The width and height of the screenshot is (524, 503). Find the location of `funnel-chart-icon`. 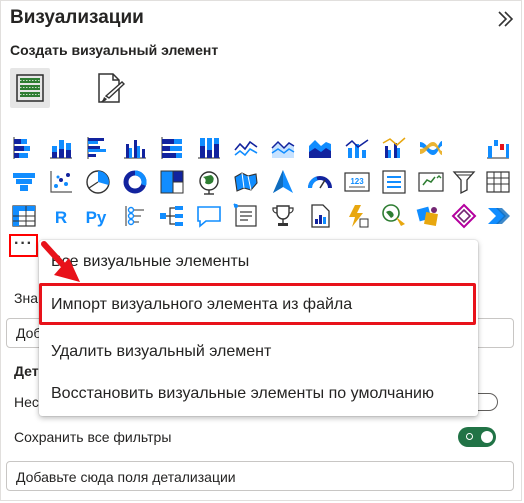

funnel-chart-icon is located at coordinates (24, 182).